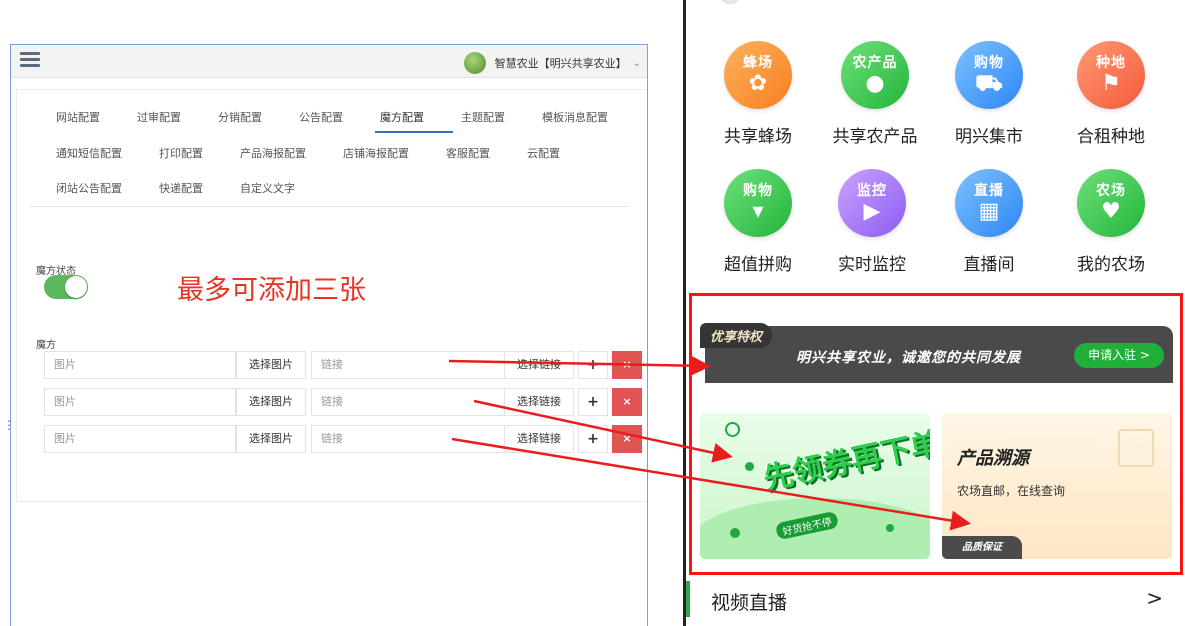 The width and height of the screenshot is (1185, 626). What do you see at coordinates (240, 117) in the screenshot?
I see `tab-distribution: 分销配置` at bounding box center [240, 117].